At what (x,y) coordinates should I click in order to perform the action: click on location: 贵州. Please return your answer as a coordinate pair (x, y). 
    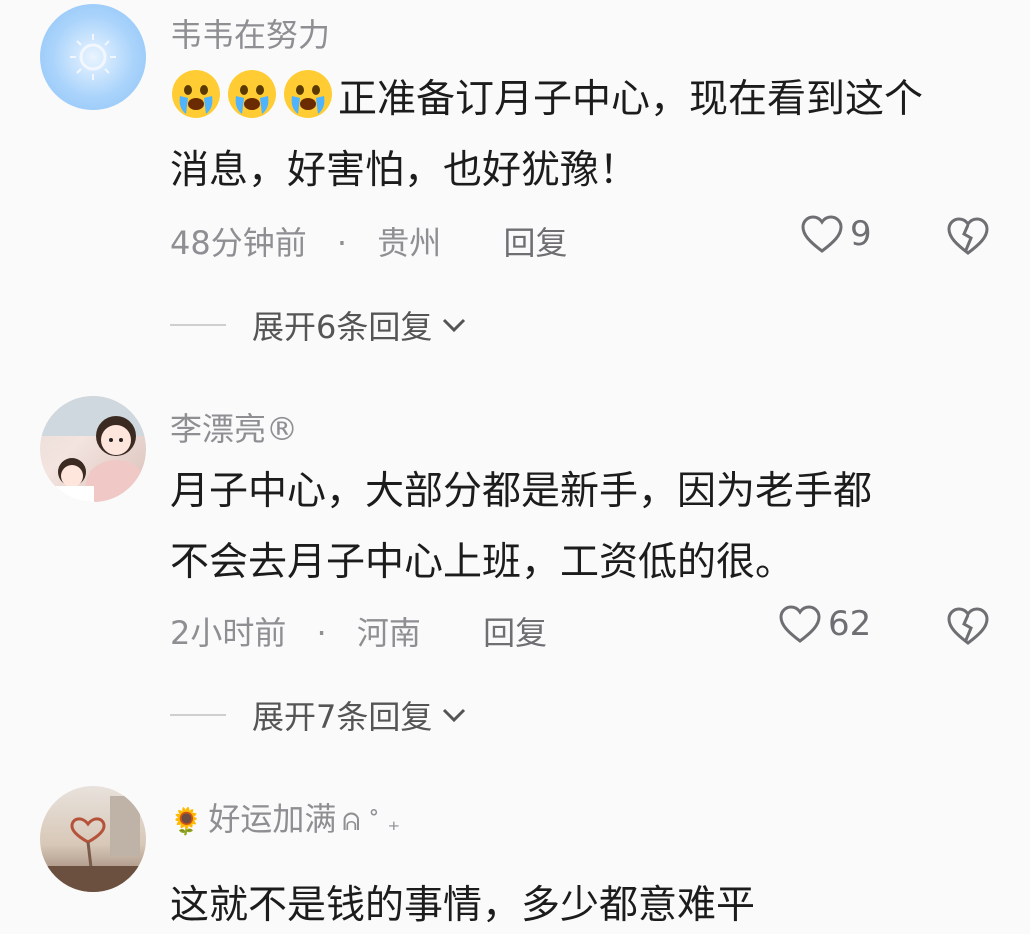
    Looking at the image, I should click on (409, 243).